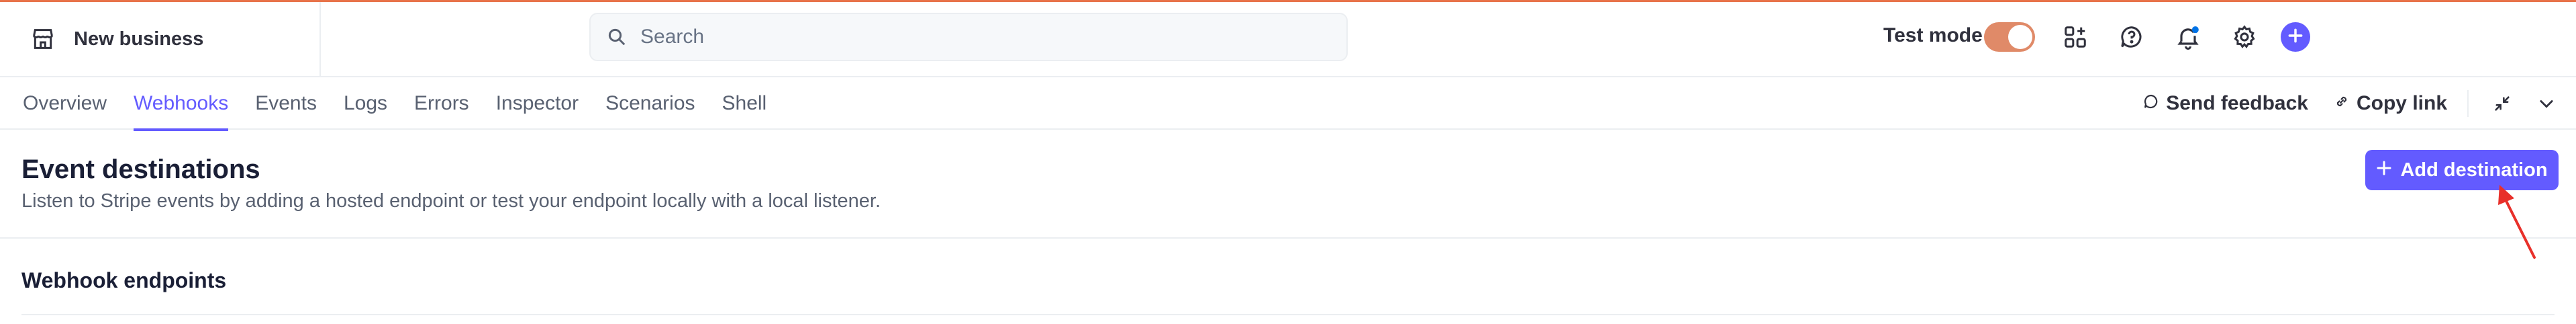  What do you see at coordinates (2502, 104) in the screenshot?
I see `minimize-icon` at bounding box center [2502, 104].